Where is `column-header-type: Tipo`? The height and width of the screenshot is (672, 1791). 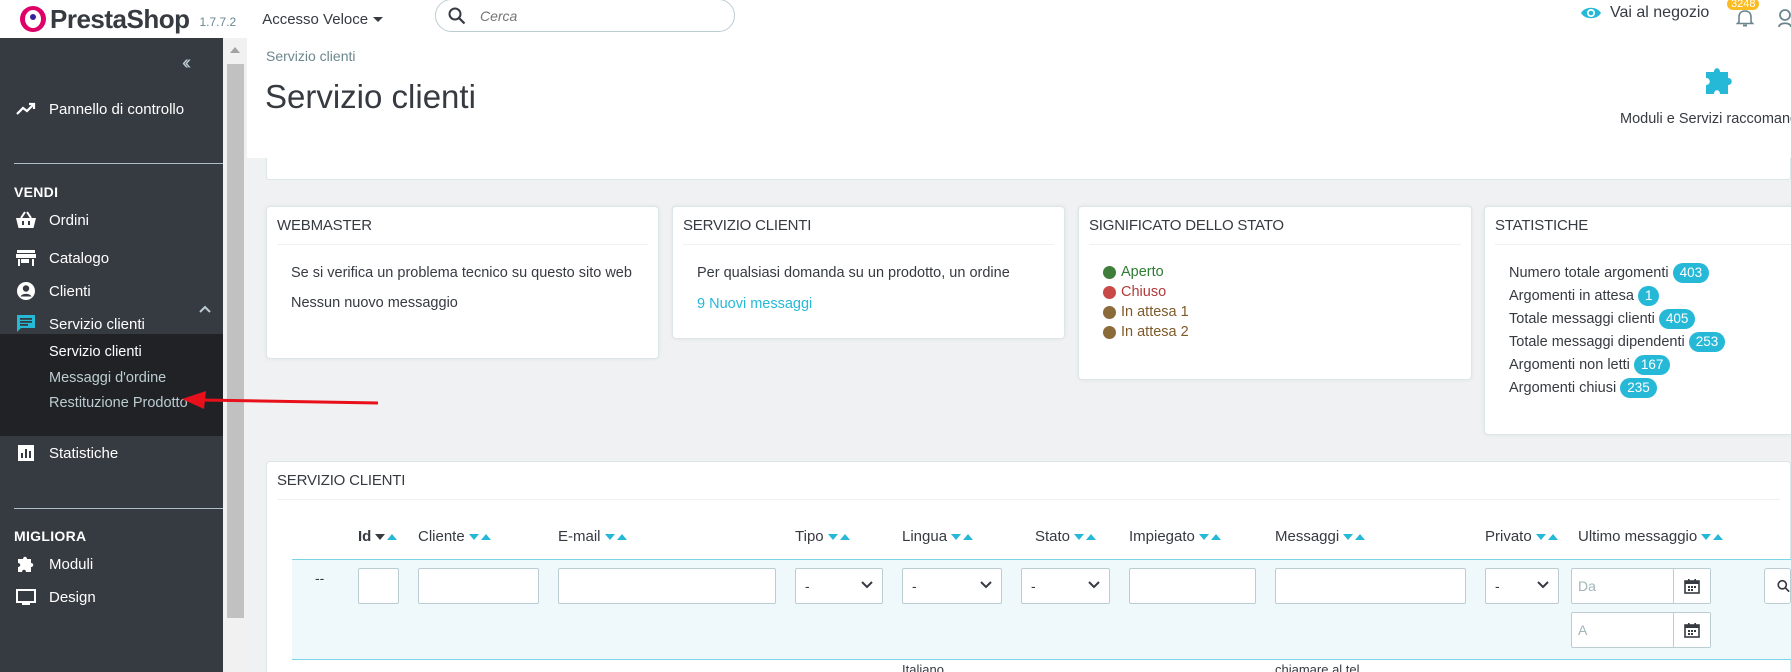
column-header-type: Tipo is located at coordinates (822, 536).